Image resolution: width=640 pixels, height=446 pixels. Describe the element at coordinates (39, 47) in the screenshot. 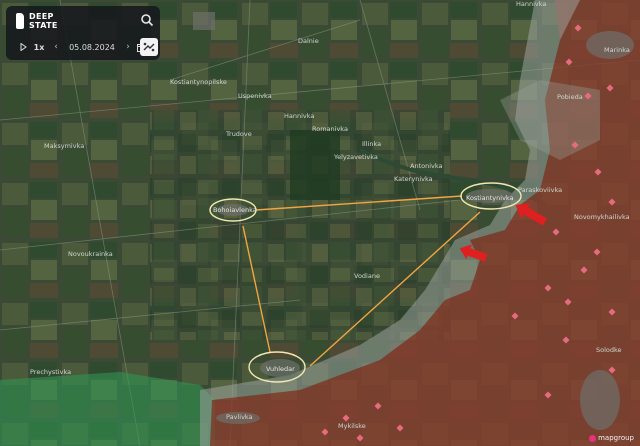

I see `speed-toggle: 1x` at that location.